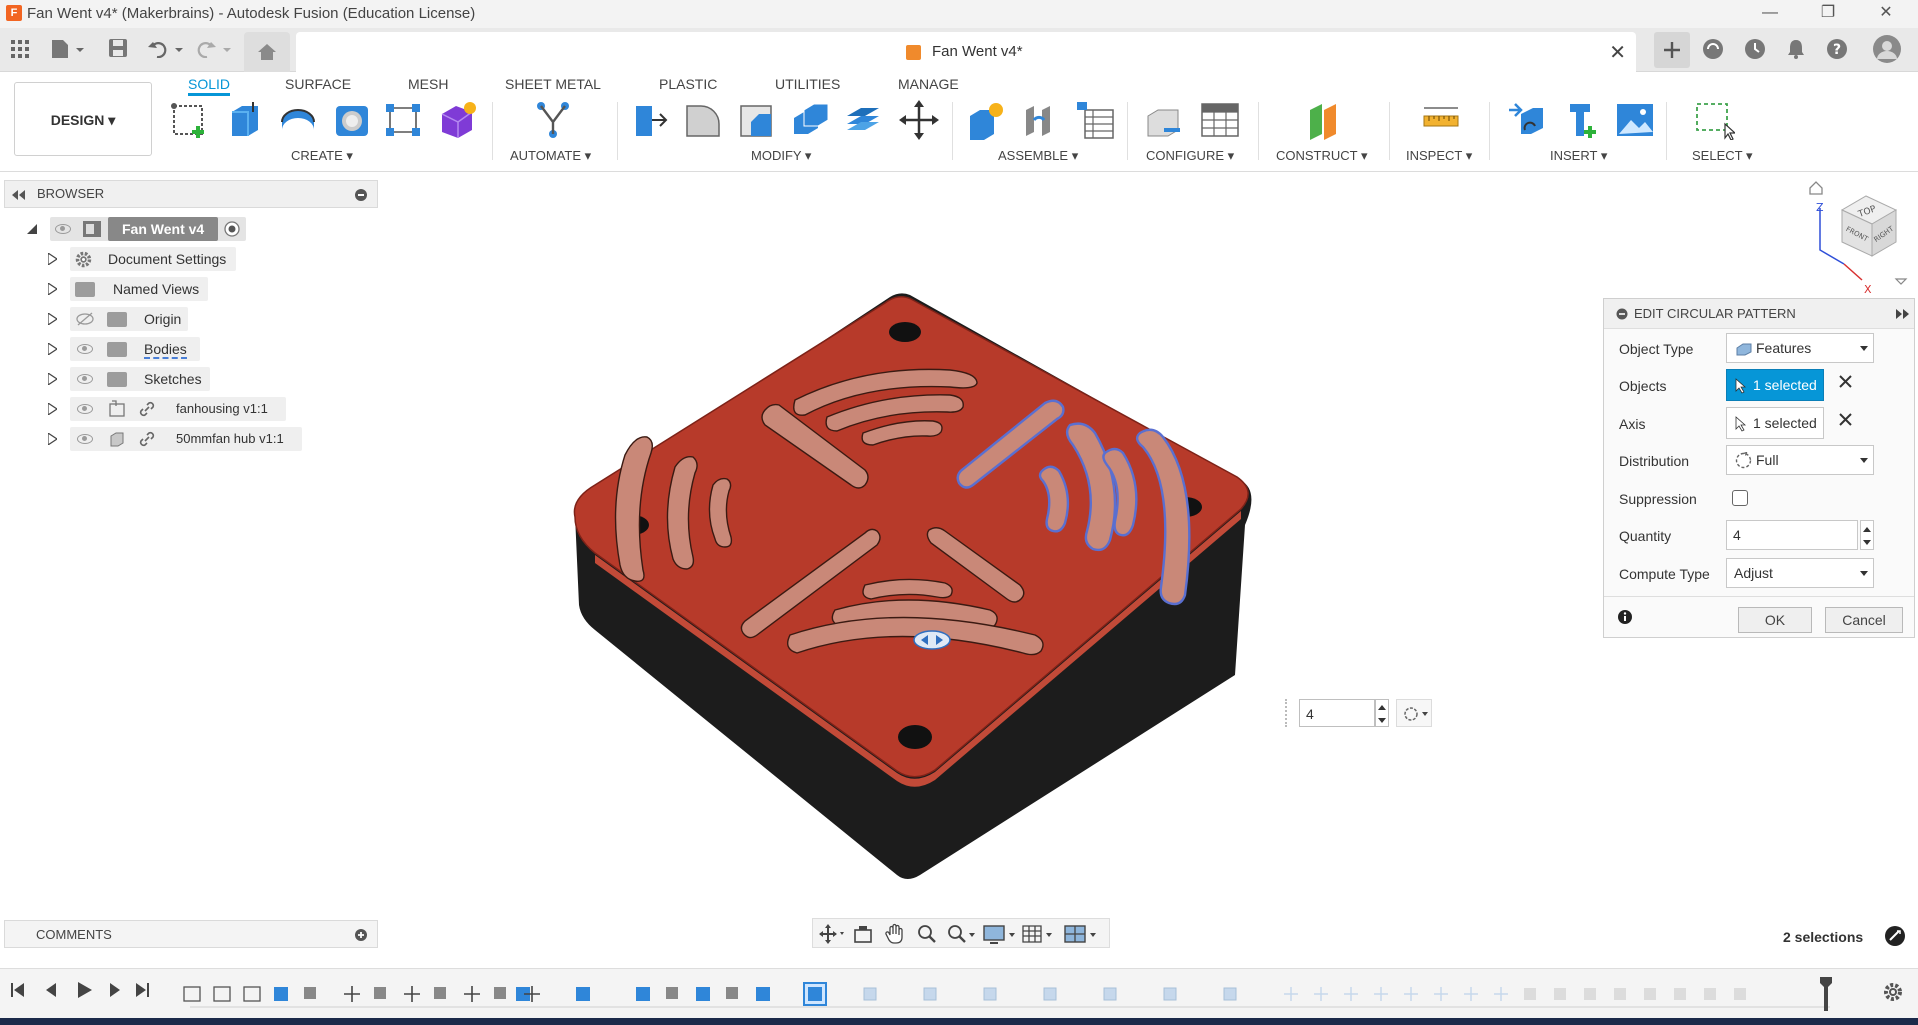 This screenshot has width=1918, height=1025. I want to click on tab-surface: SURFACE, so click(318, 84).